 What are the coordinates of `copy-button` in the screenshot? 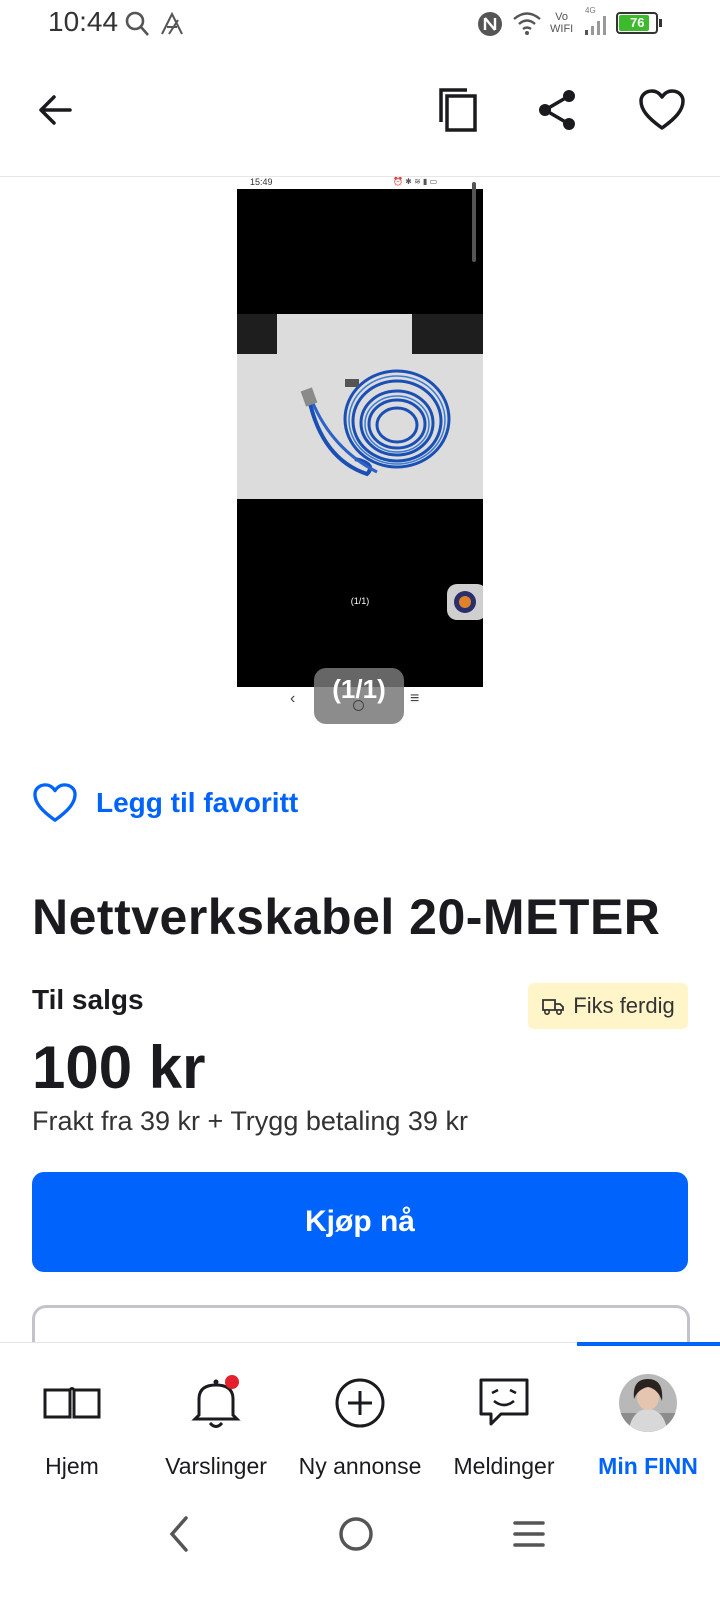 It's located at (458, 110).